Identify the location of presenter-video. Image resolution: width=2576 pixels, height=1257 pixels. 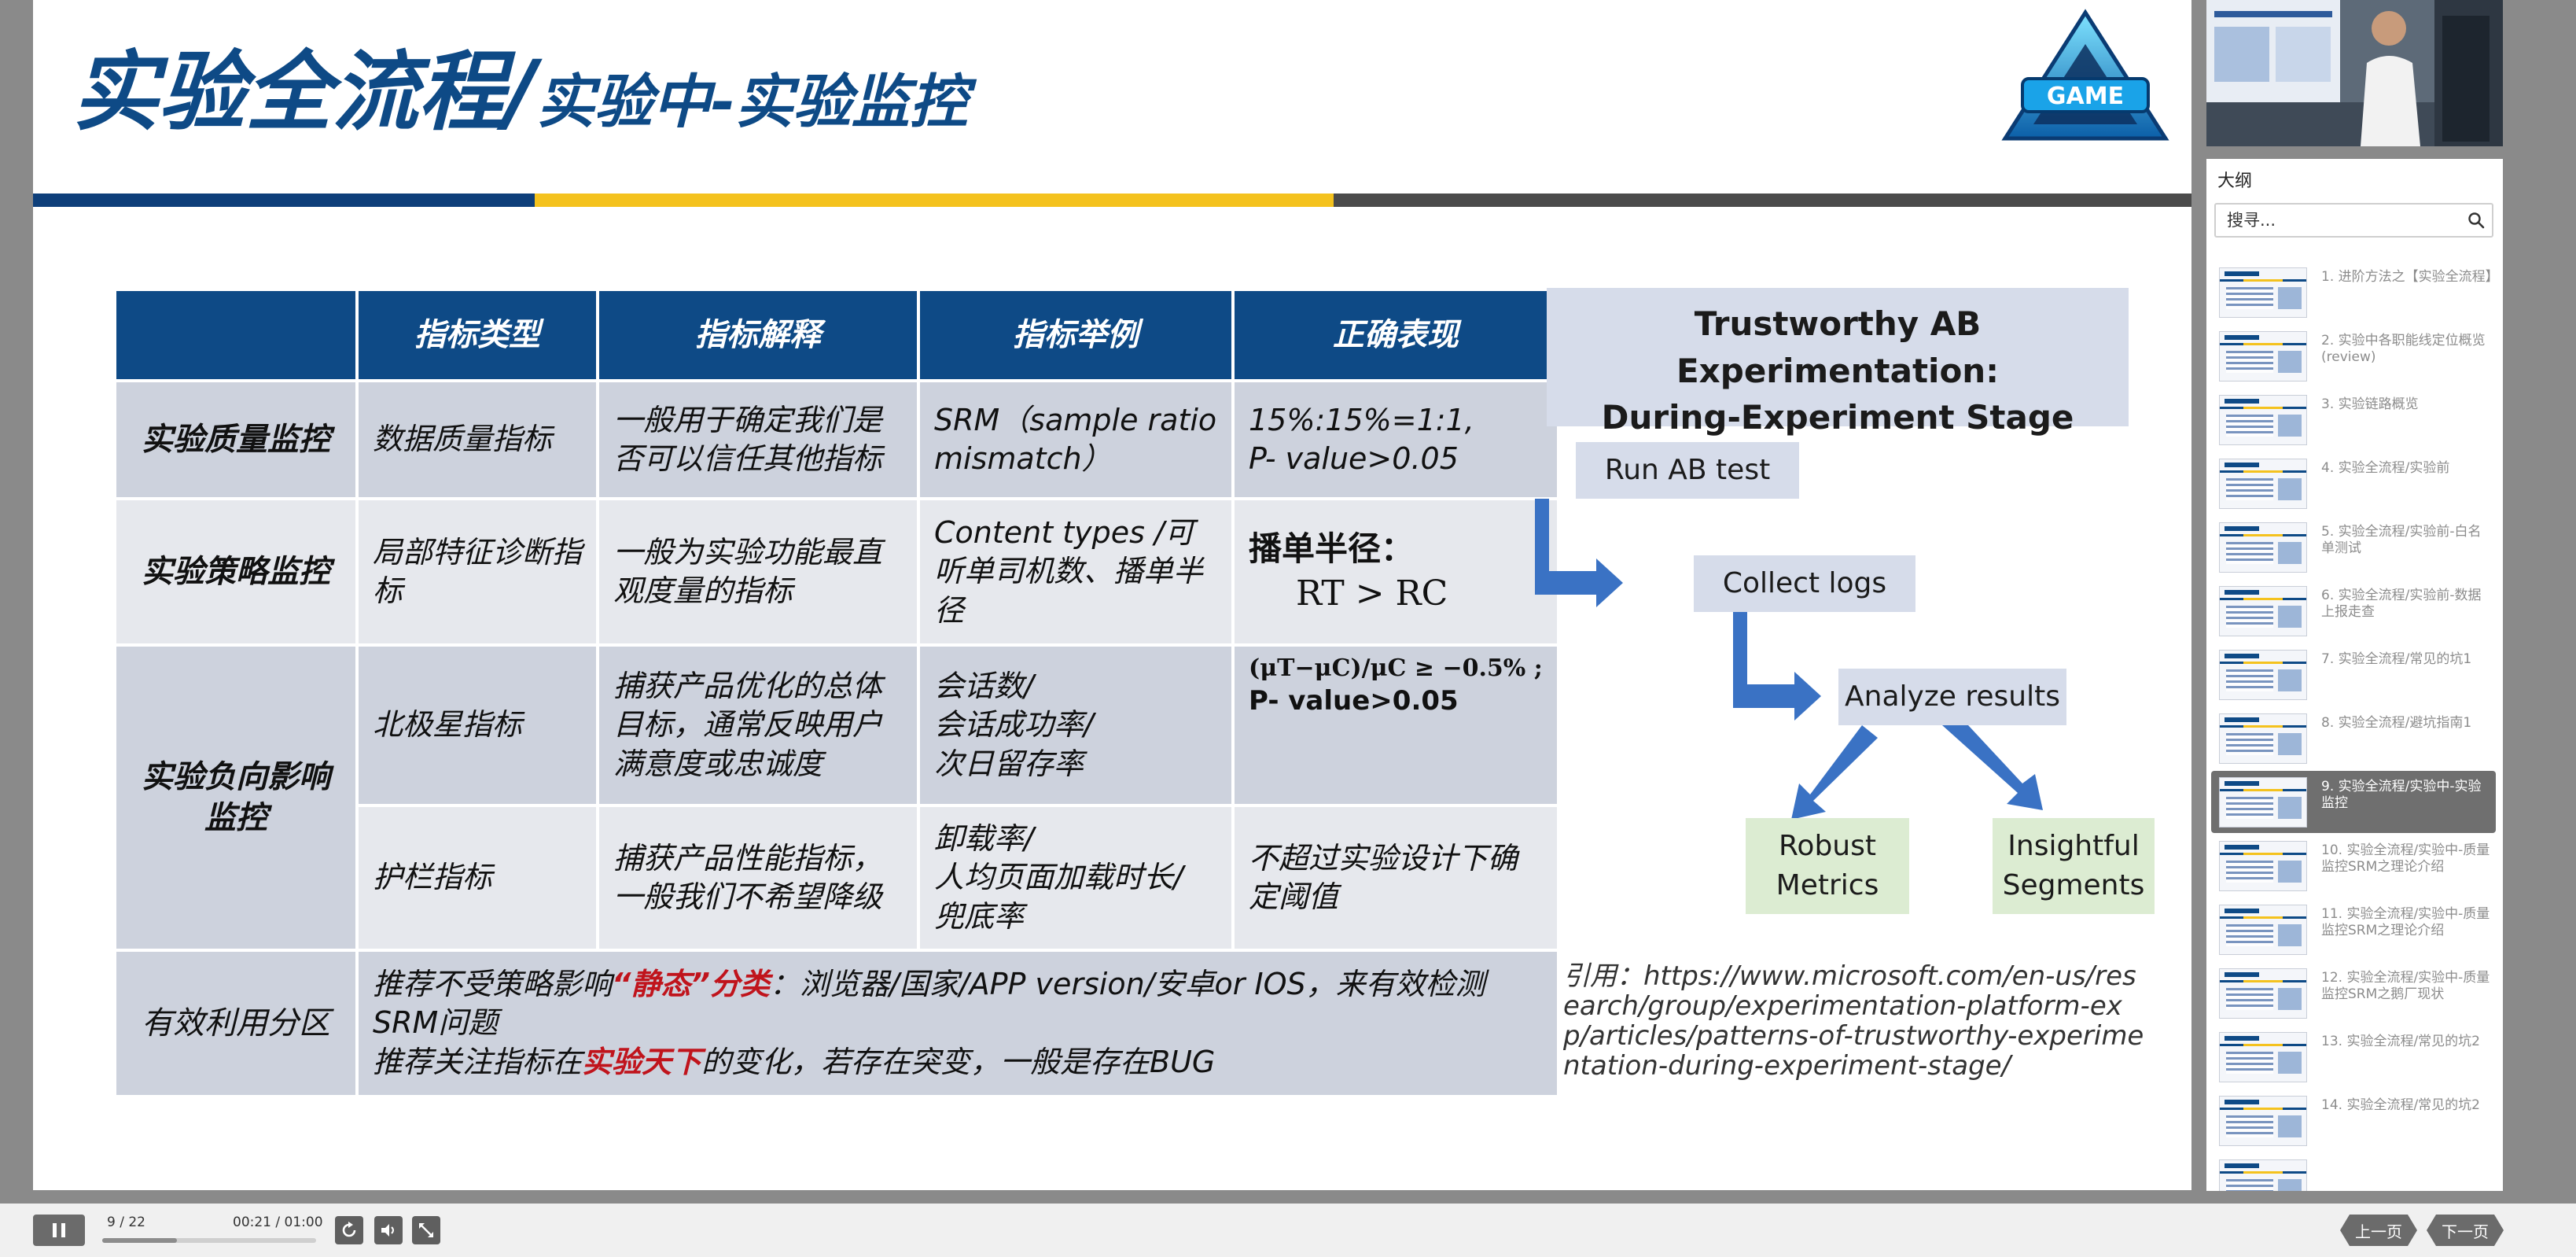
(2354, 73).